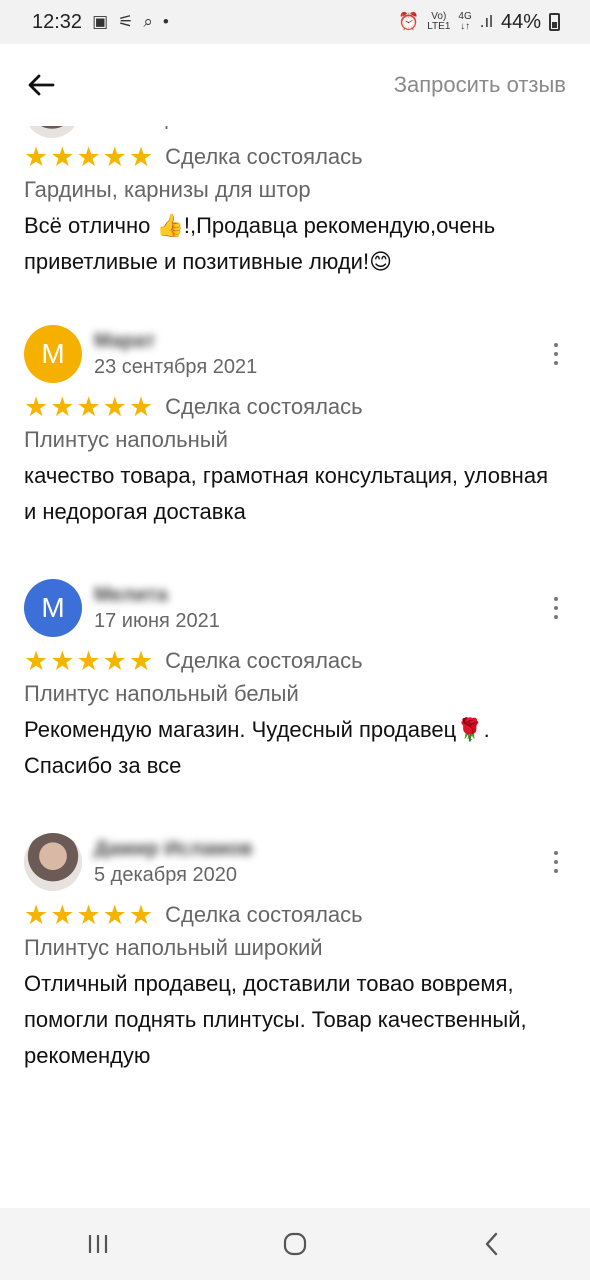  Describe the element at coordinates (167, 189) in the screenshot. I see `review-product: Гардины, карнизы для штор` at that location.